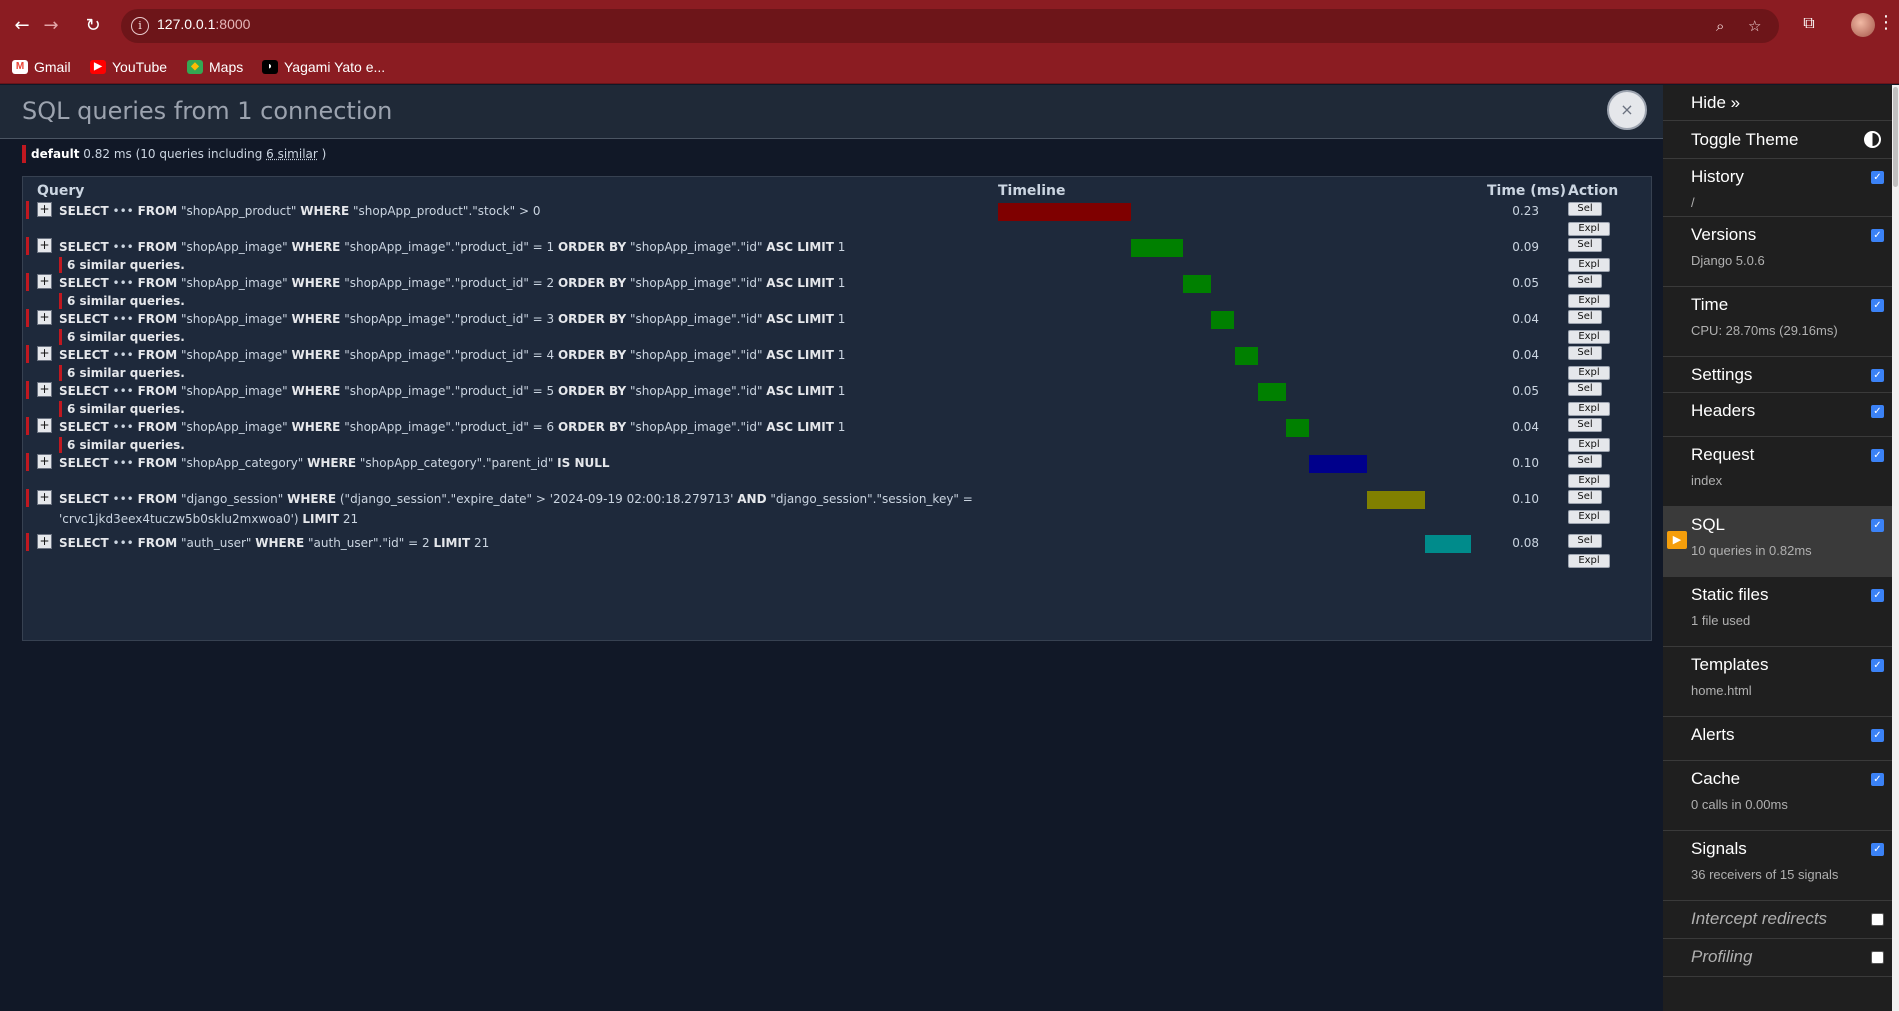 The image size is (1899, 1011). What do you see at coordinates (1777, 322) in the screenshot?
I see `toolbar-item-time: Time CPU: 28.70ms (29.16ms) ✓` at bounding box center [1777, 322].